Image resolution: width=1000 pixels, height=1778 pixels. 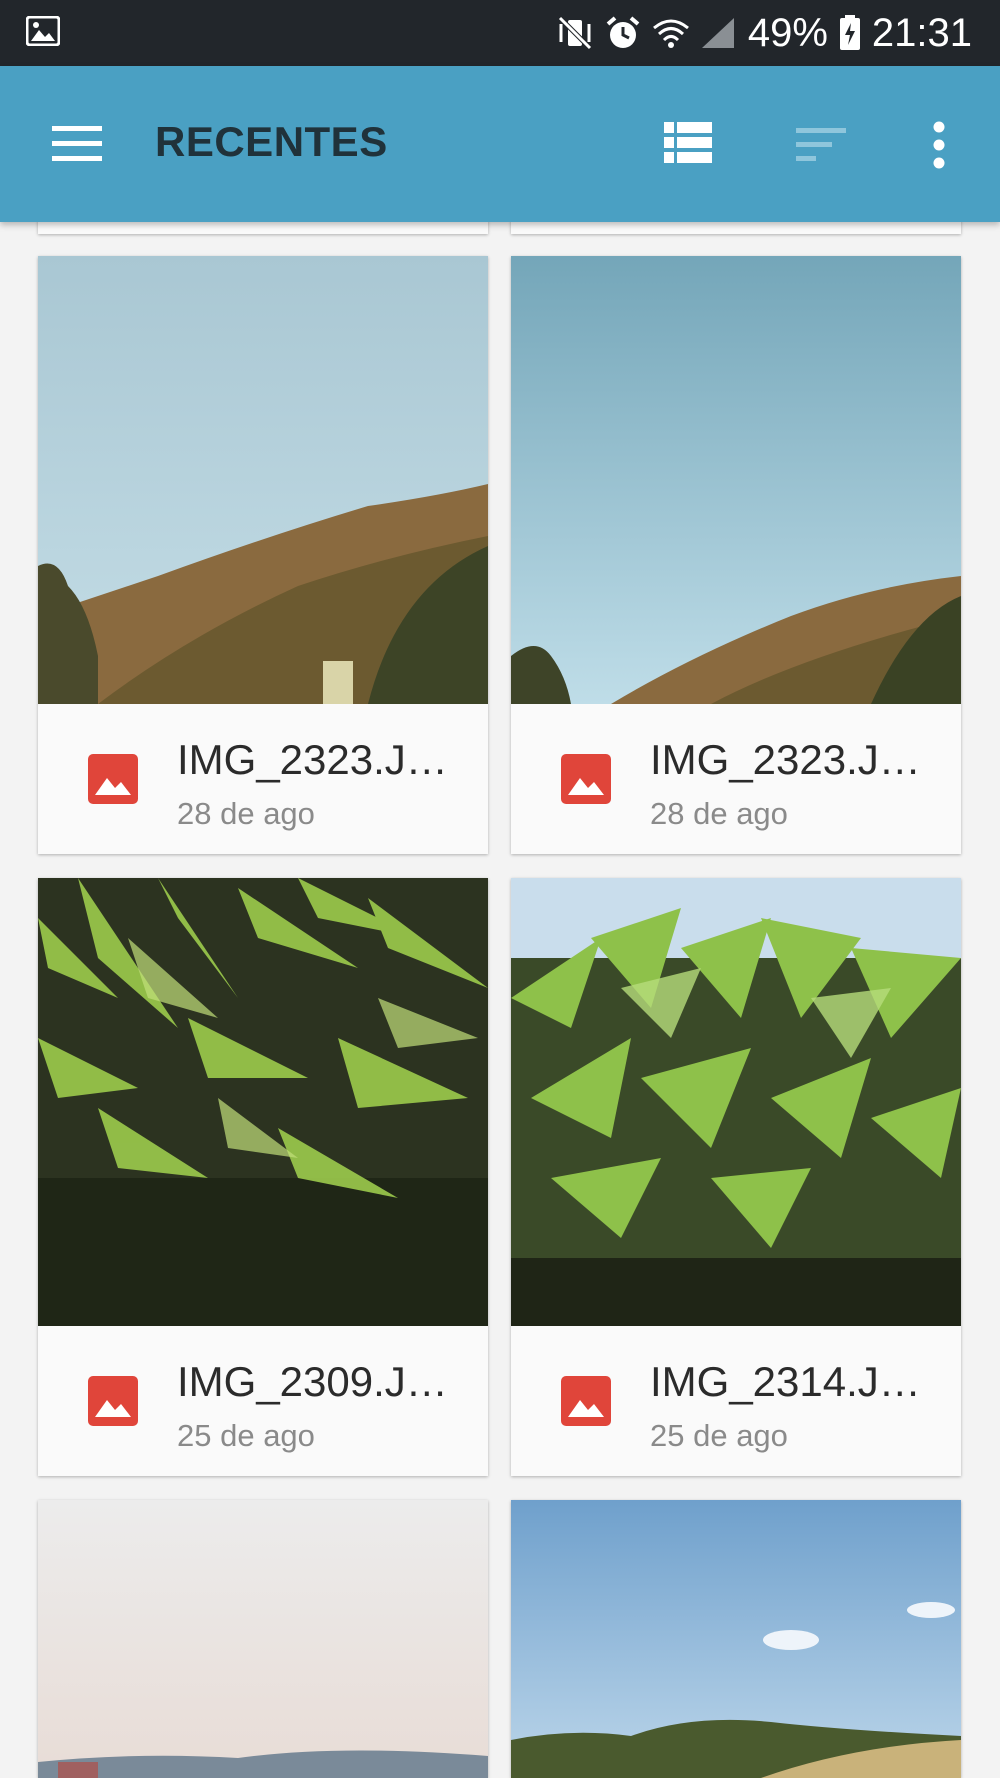 I want to click on list-view-icon, so click(x=688, y=143).